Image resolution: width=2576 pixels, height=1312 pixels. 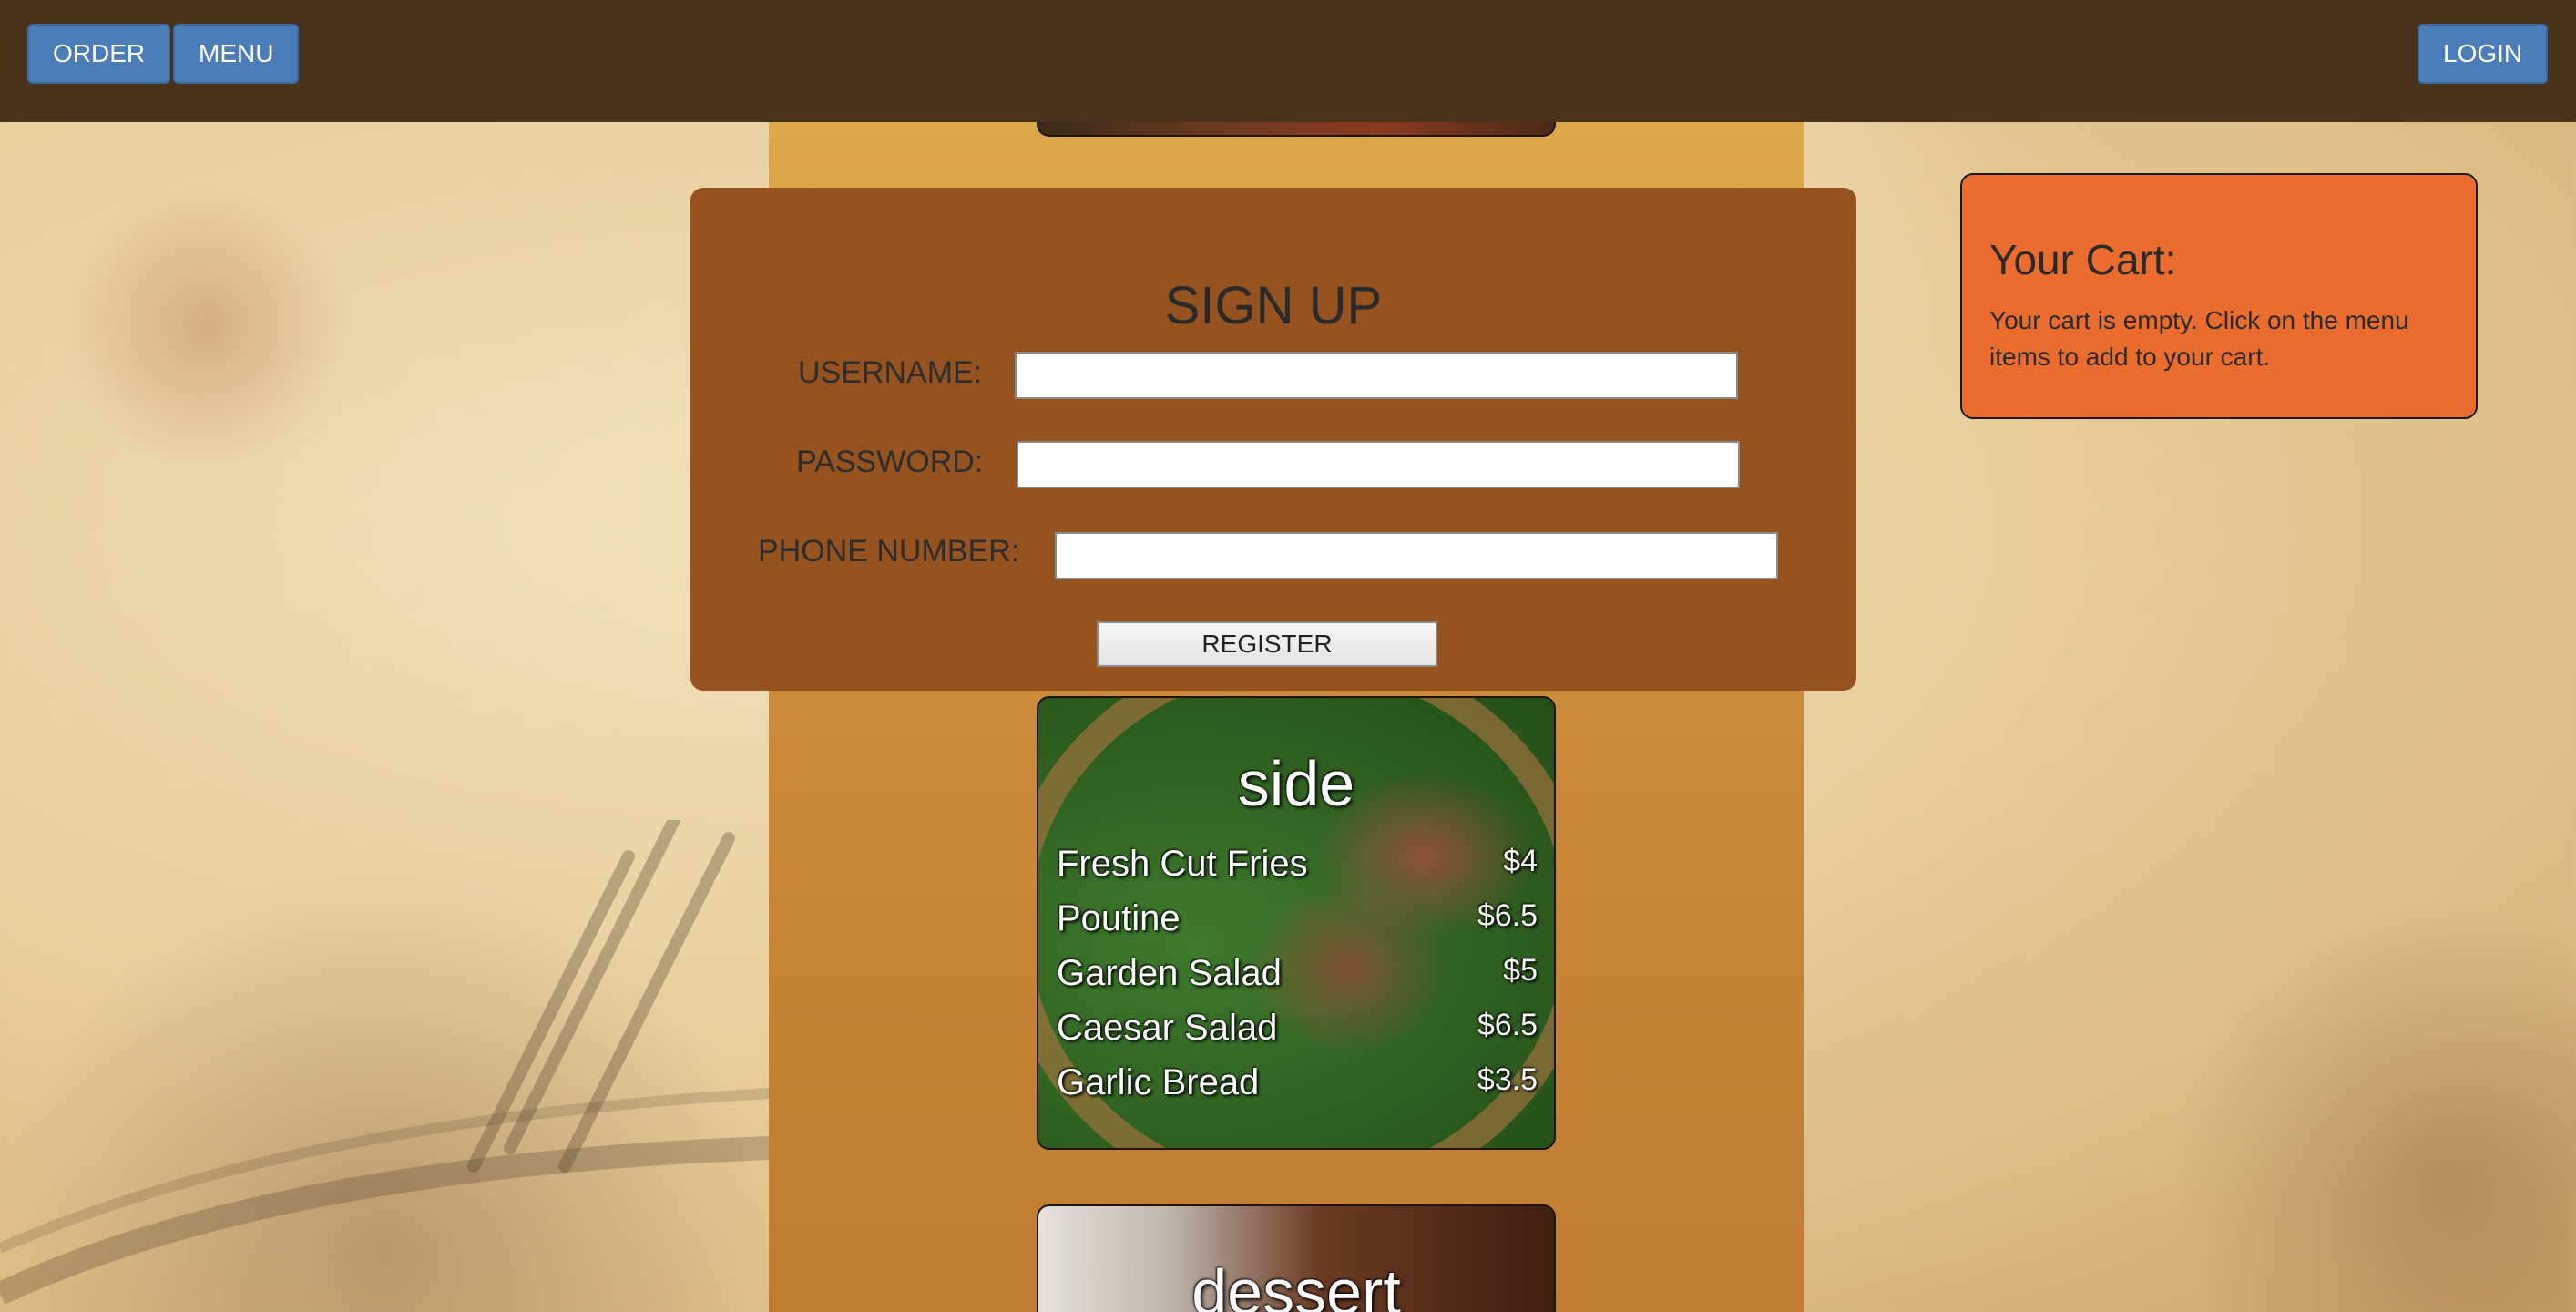 What do you see at coordinates (1167, 1028) in the screenshot?
I see `menu-item-name: Caesar Salad` at bounding box center [1167, 1028].